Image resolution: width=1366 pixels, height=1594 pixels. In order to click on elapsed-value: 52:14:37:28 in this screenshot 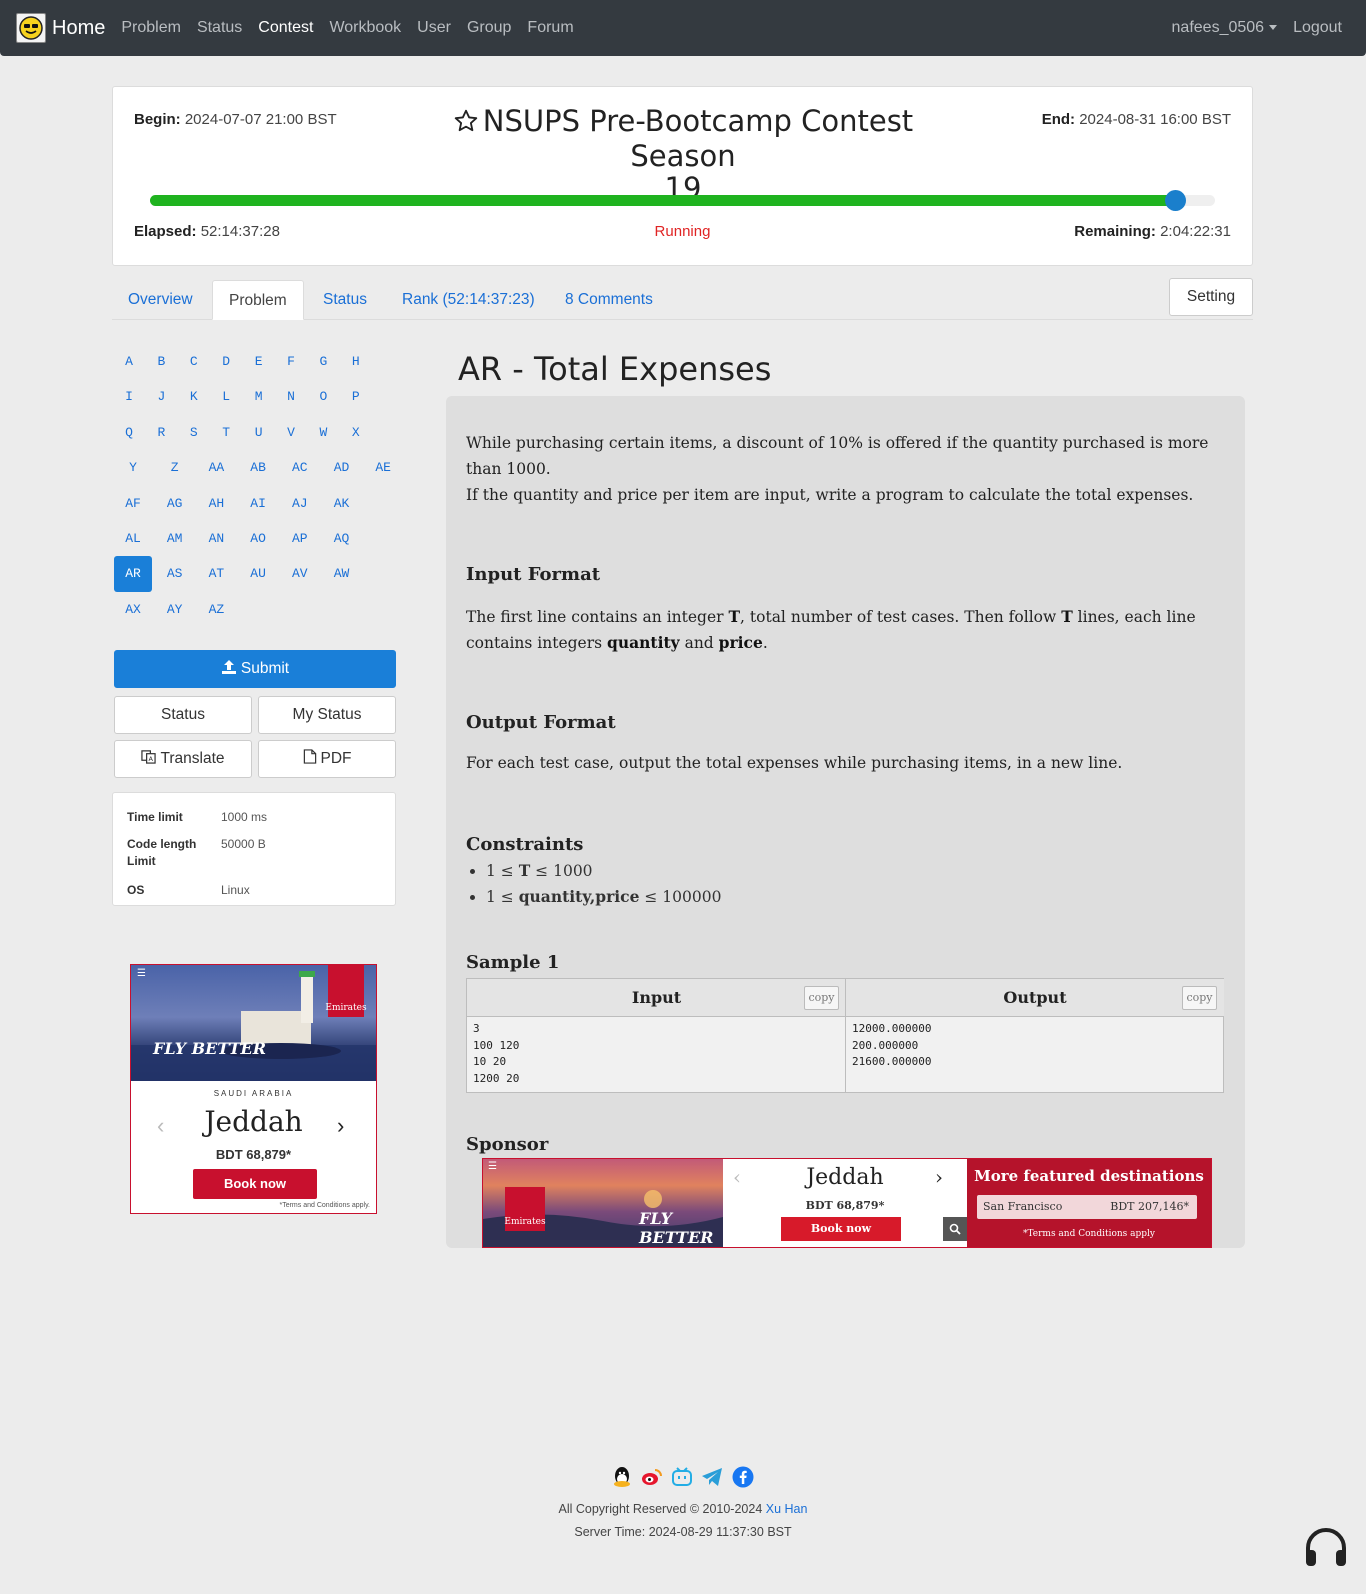, I will do `click(240, 231)`.